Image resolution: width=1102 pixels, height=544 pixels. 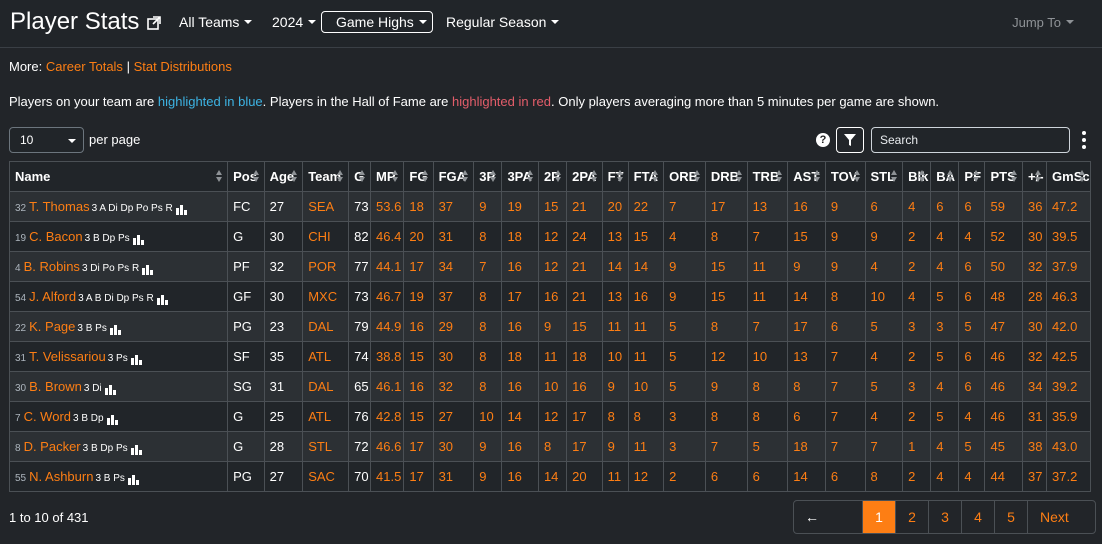 What do you see at coordinates (118, 176) in the screenshot?
I see `column-header: Name` at bounding box center [118, 176].